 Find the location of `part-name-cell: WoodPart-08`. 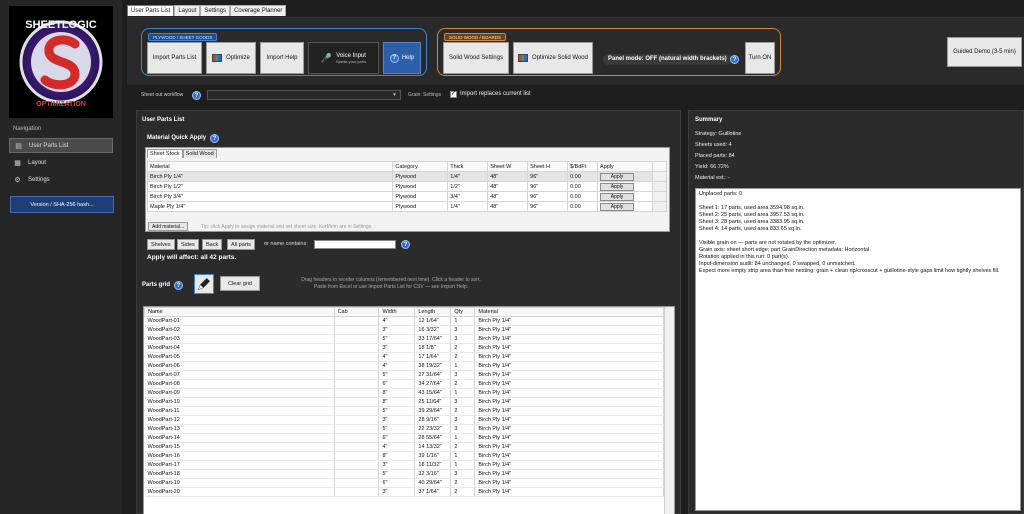

part-name-cell: WoodPart-08 is located at coordinates (239, 384).